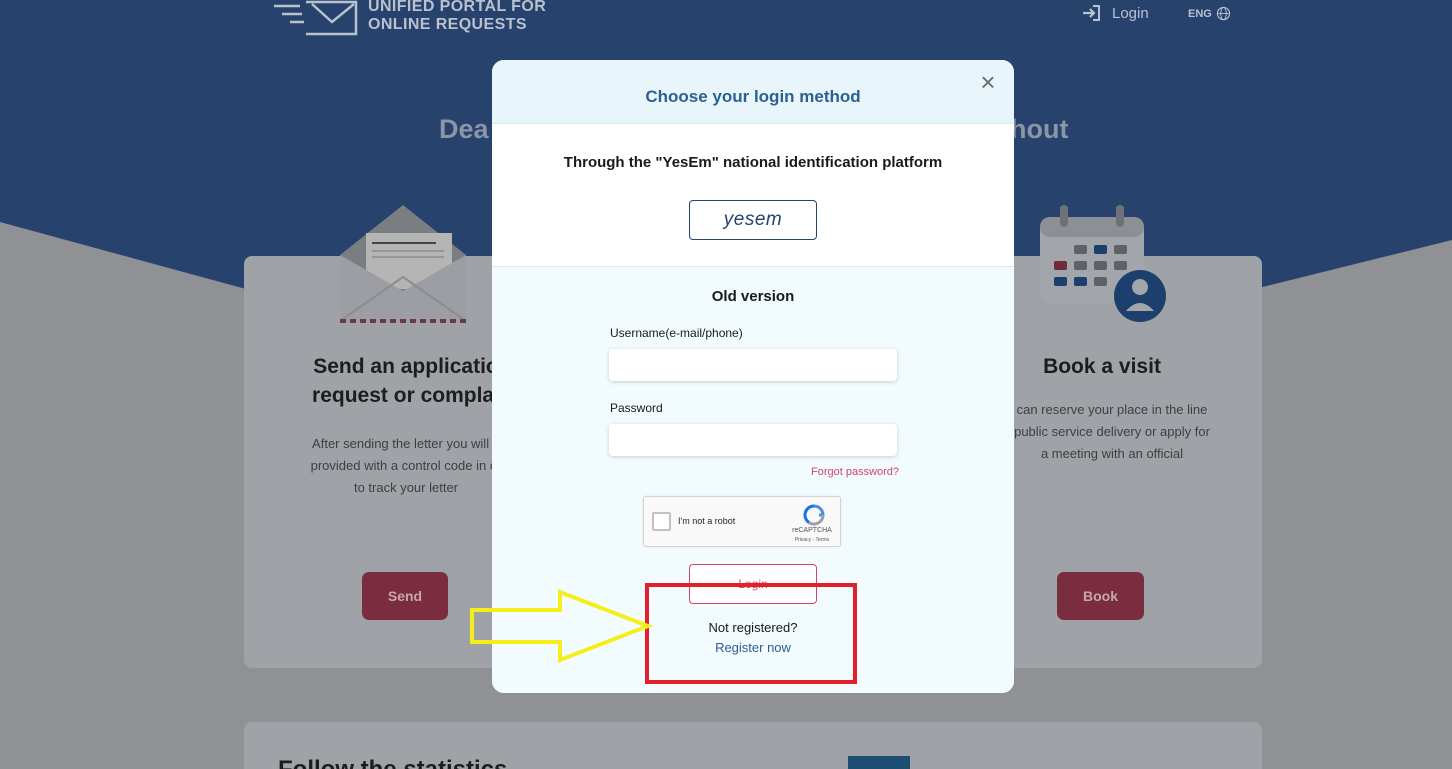 The height and width of the screenshot is (769, 1452). I want to click on book-card-title: Book a visit, so click(1102, 366).